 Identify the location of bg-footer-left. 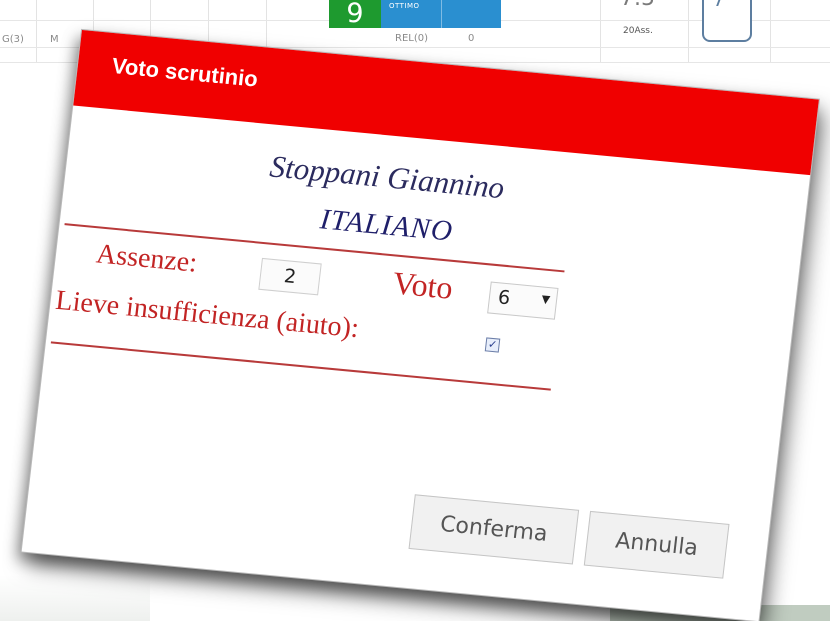
(75, 598).